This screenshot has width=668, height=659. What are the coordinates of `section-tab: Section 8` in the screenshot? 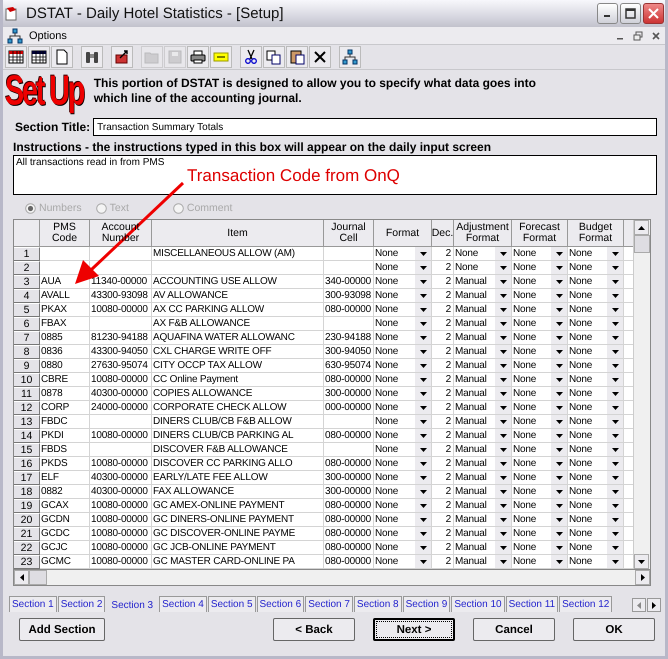 It's located at (378, 604).